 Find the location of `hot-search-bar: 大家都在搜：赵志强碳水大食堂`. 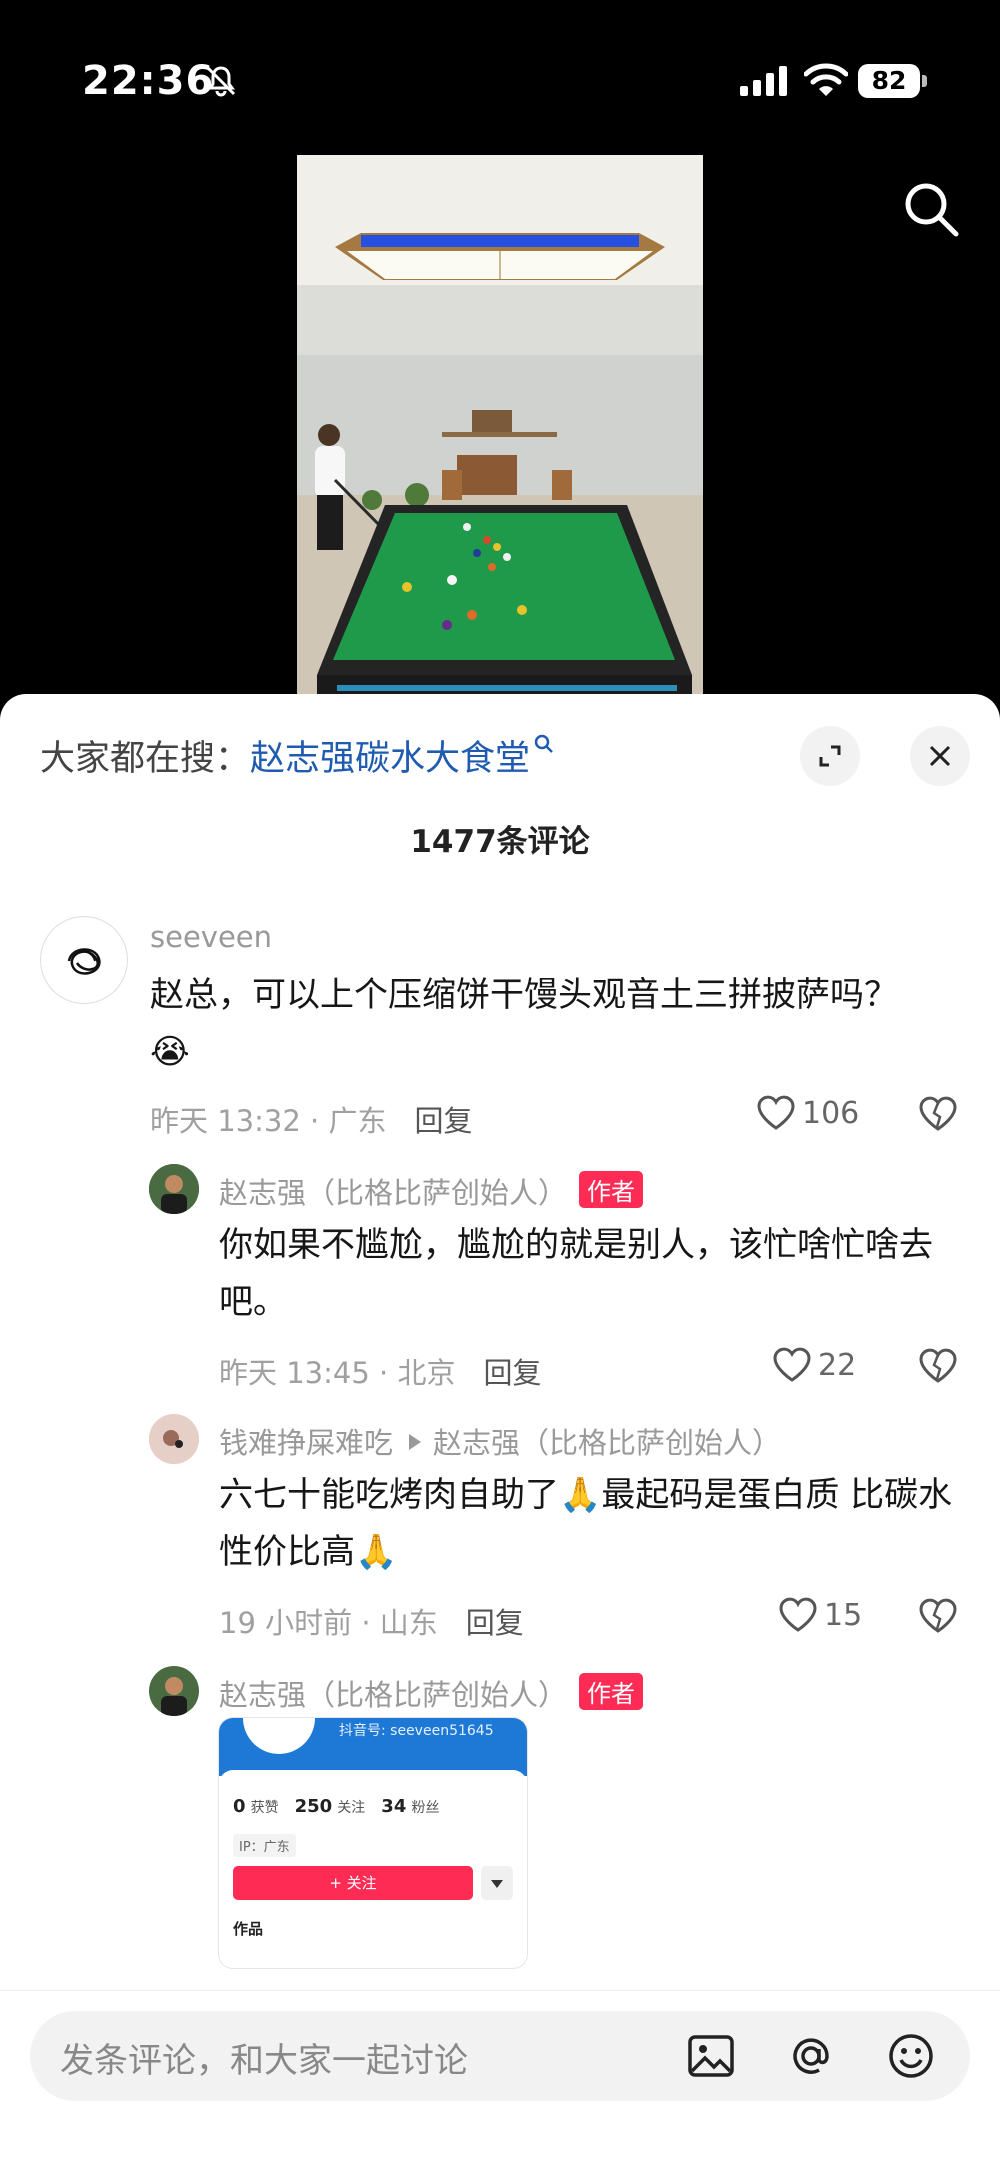

hot-search-bar: 大家都在搜：赵志强碳水大食堂 is located at coordinates (298, 755).